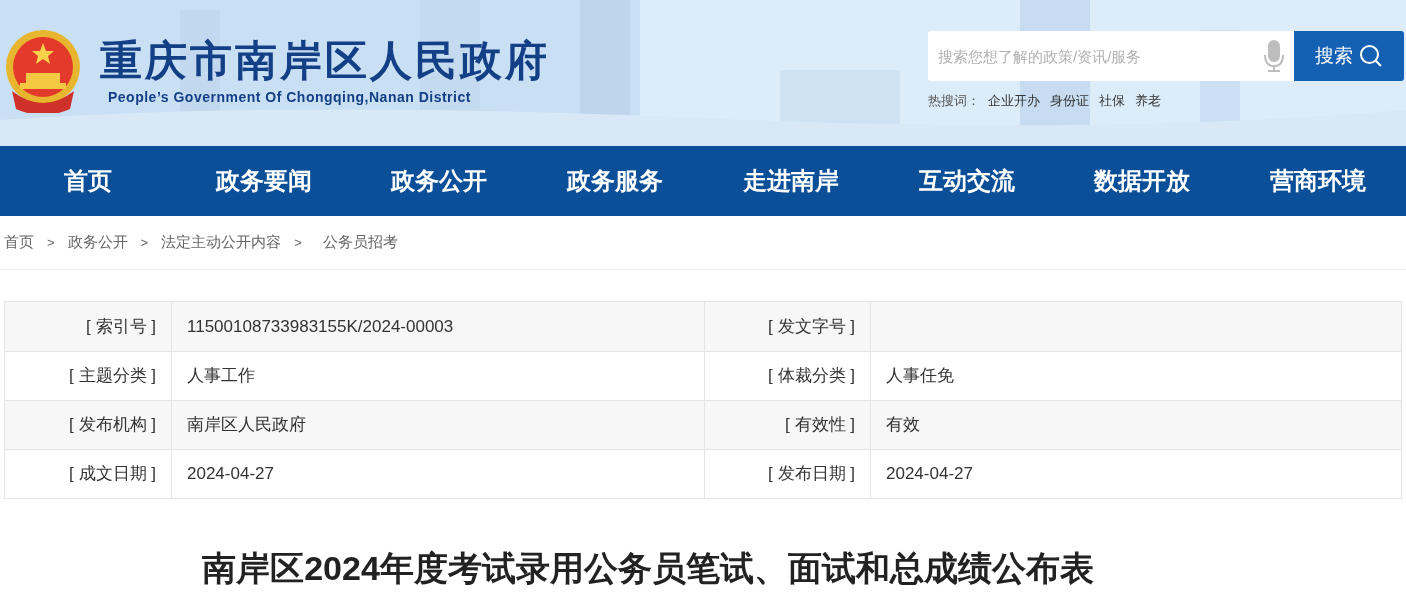  Describe the element at coordinates (1318, 181) in the screenshot. I see `nav-item: 营商环境` at that location.